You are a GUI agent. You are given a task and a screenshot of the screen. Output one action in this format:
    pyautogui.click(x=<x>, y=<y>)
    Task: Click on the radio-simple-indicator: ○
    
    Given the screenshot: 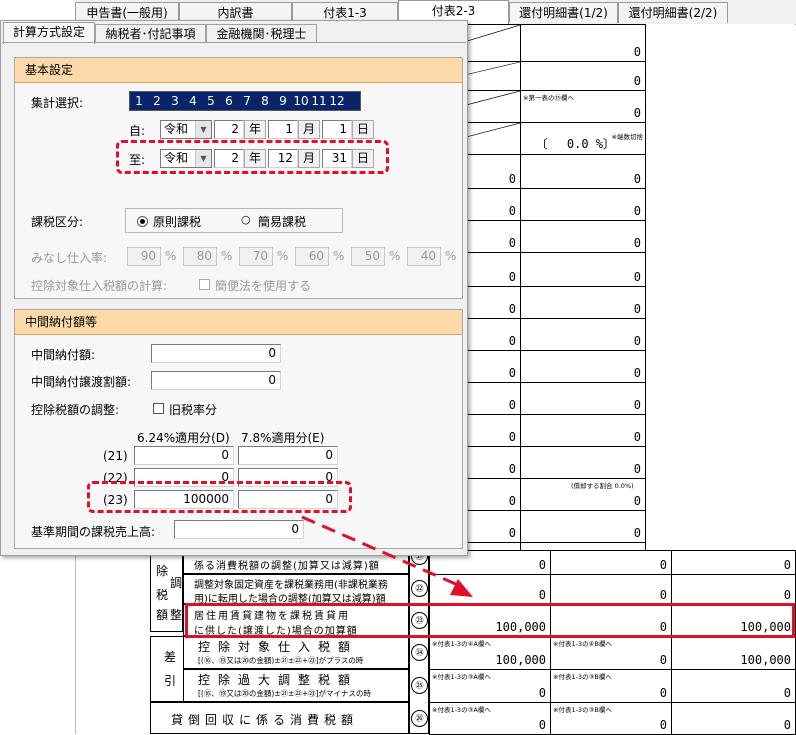 What is the action you would take?
    pyautogui.click(x=246, y=219)
    